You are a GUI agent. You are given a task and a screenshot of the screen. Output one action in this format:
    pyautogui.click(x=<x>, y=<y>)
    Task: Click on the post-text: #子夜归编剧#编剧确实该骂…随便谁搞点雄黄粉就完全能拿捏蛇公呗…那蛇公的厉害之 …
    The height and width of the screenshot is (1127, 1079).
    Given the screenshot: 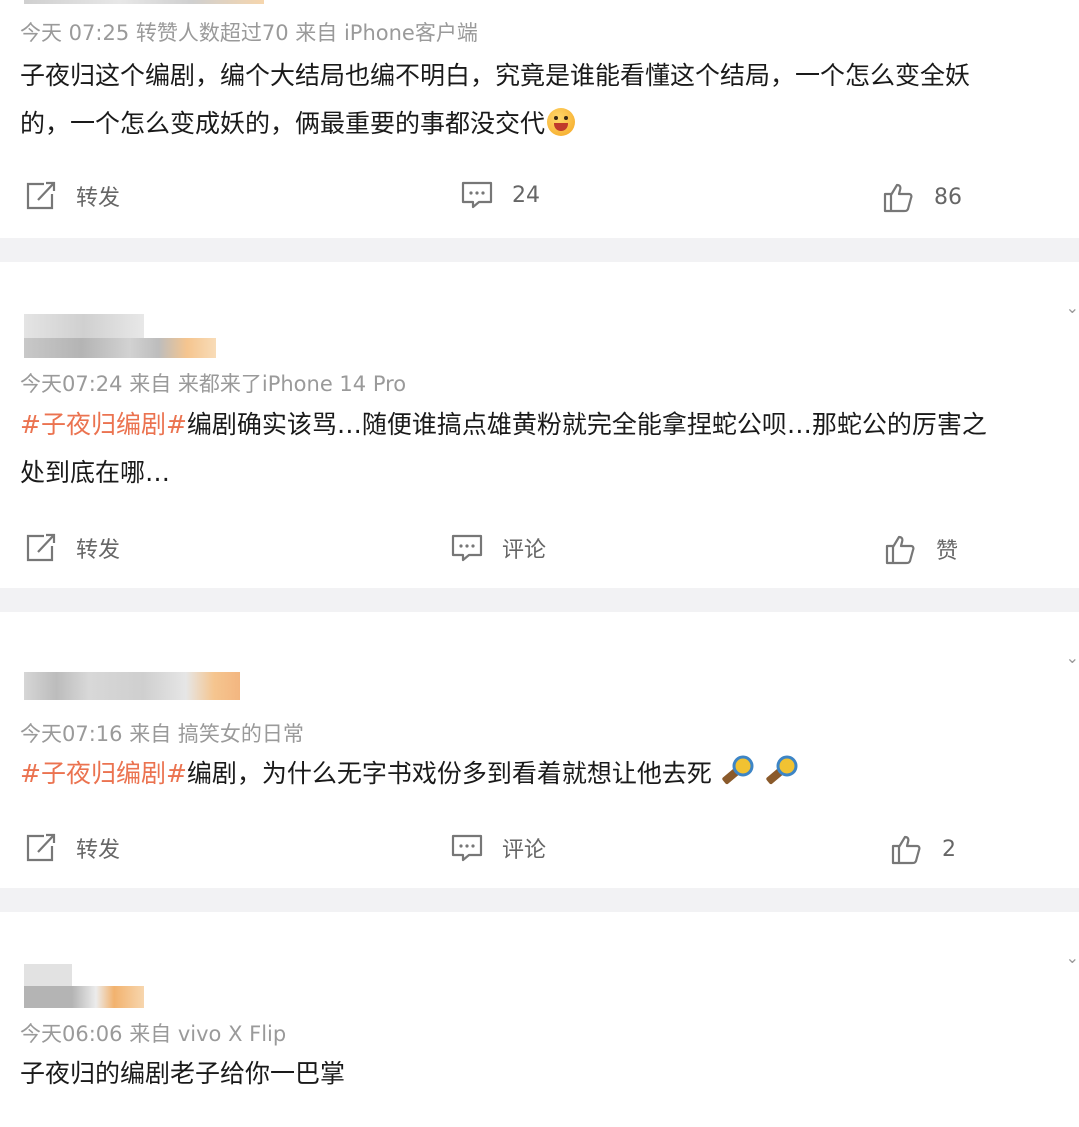 What is the action you would take?
    pyautogui.click(x=549, y=449)
    